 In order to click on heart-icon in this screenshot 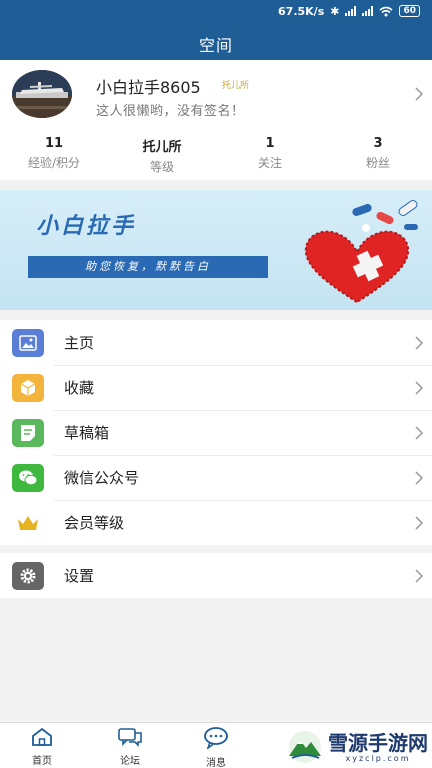, I will do `click(357, 267)`.